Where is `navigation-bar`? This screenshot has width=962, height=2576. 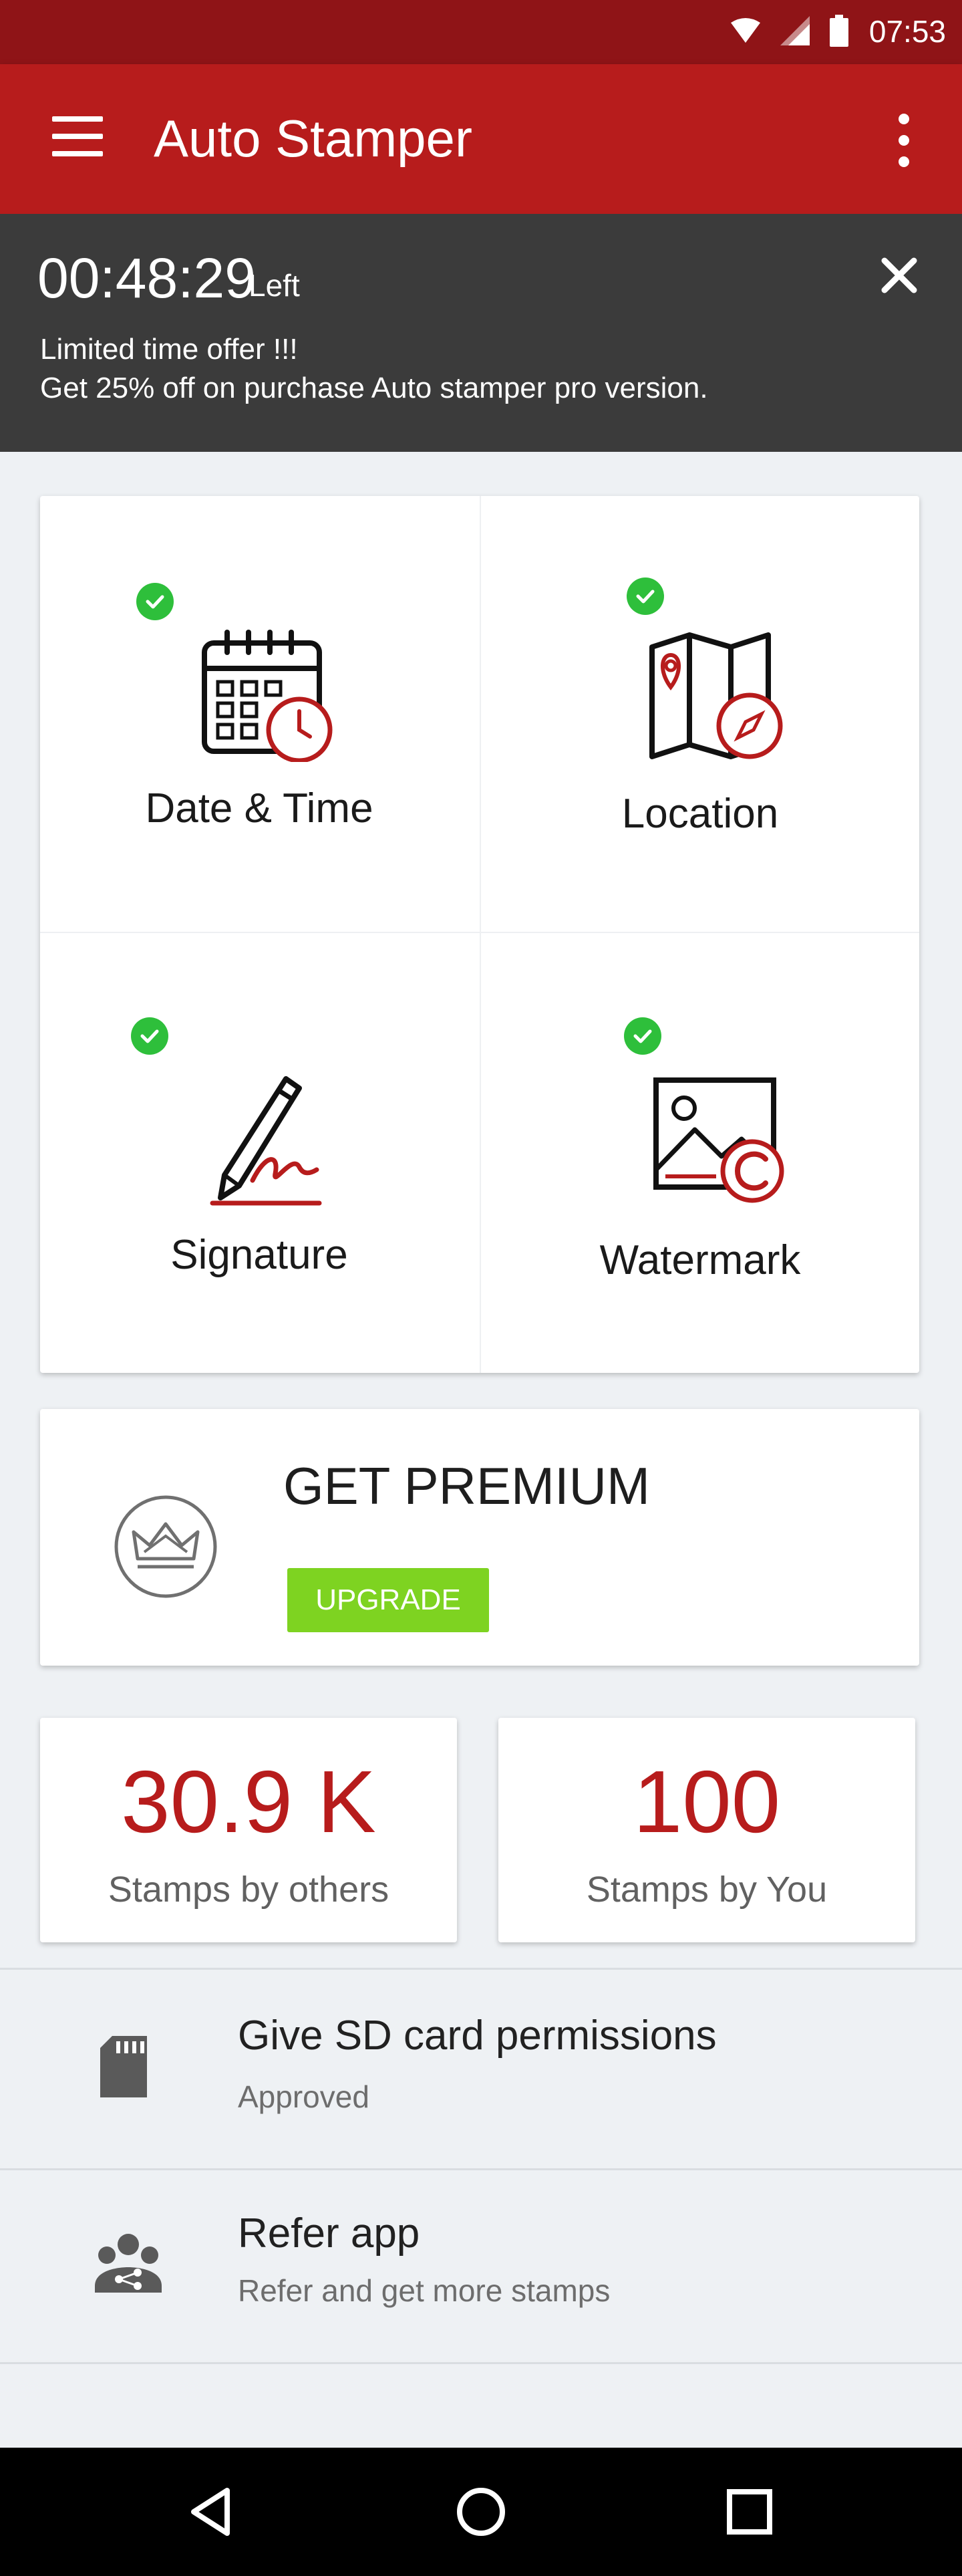
navigation-bar is located at coordinates (481, 2512).